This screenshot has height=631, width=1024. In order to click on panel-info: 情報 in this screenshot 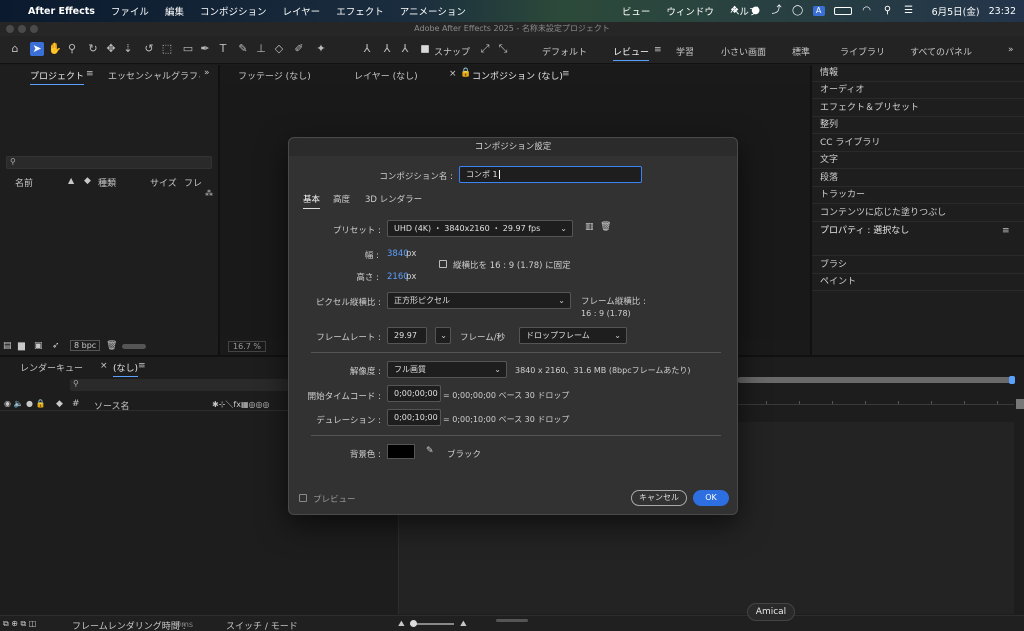, I will do `click(918, 73)`.